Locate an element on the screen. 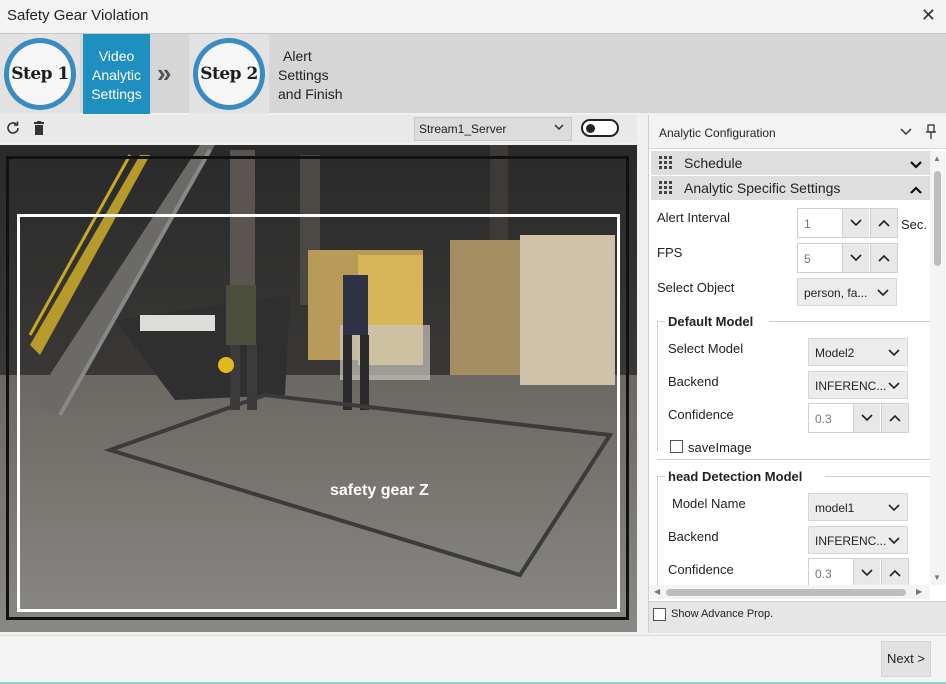 Image resolution: width=946 pixels, height=684 pixels. confidence-value: 0.3 is located at coordinates (823, 419).